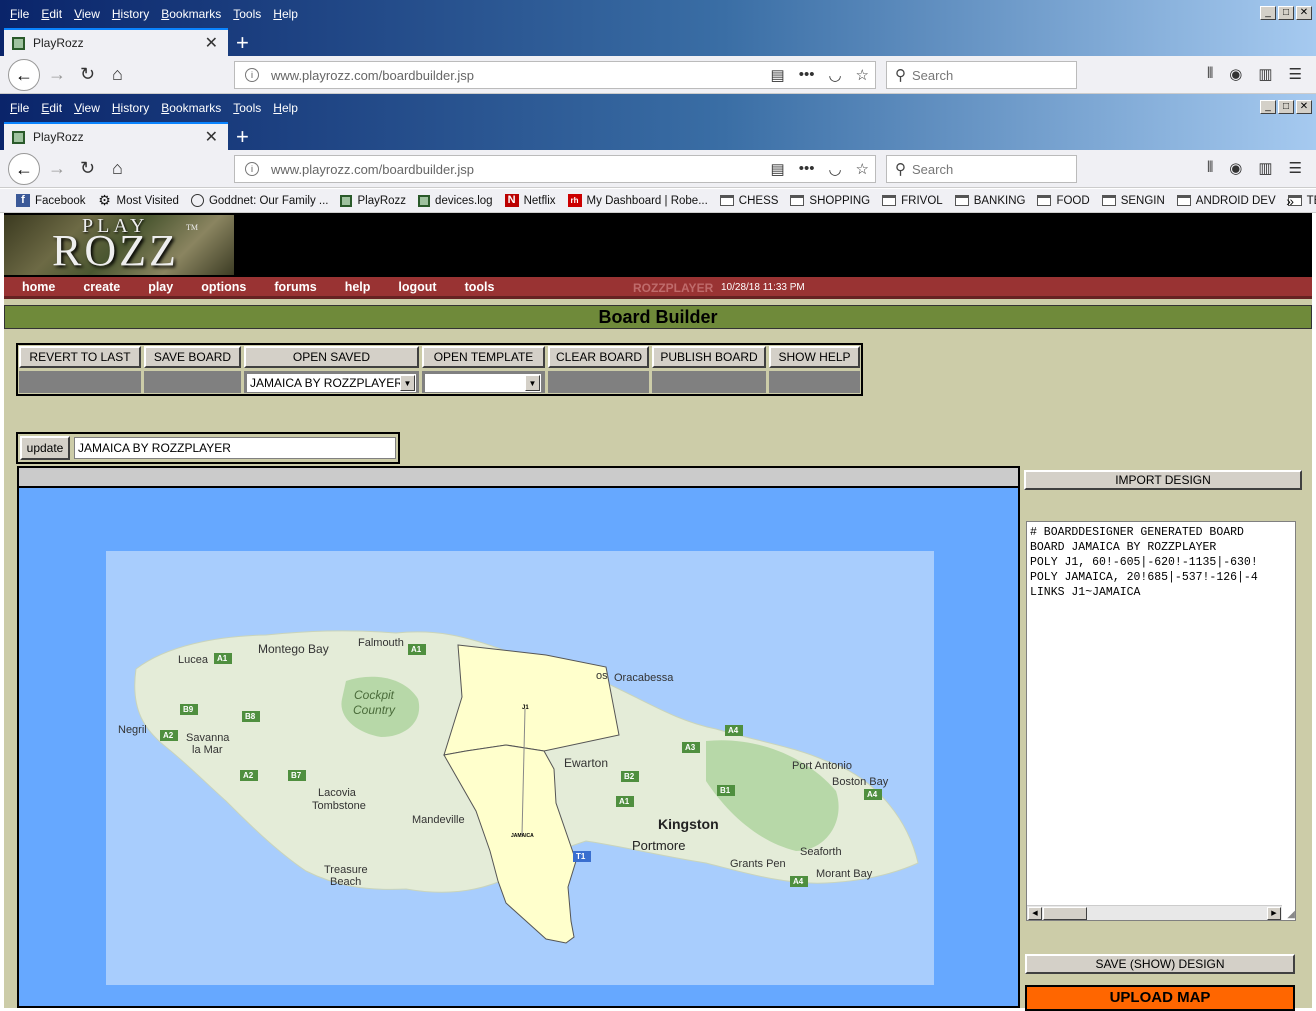 Image resolution: width=1316 pixels, height=1011 pixels. Describe the element at coordinates (223, 287) in the screenshot. I see `nav-options: options` at that location.